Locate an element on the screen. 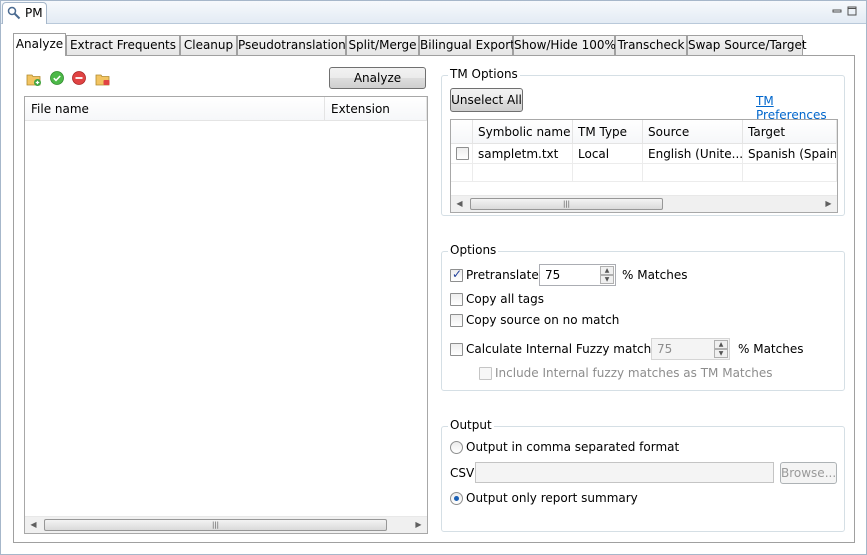  view-tab-pm: PM is located at coordinates (24, 13).